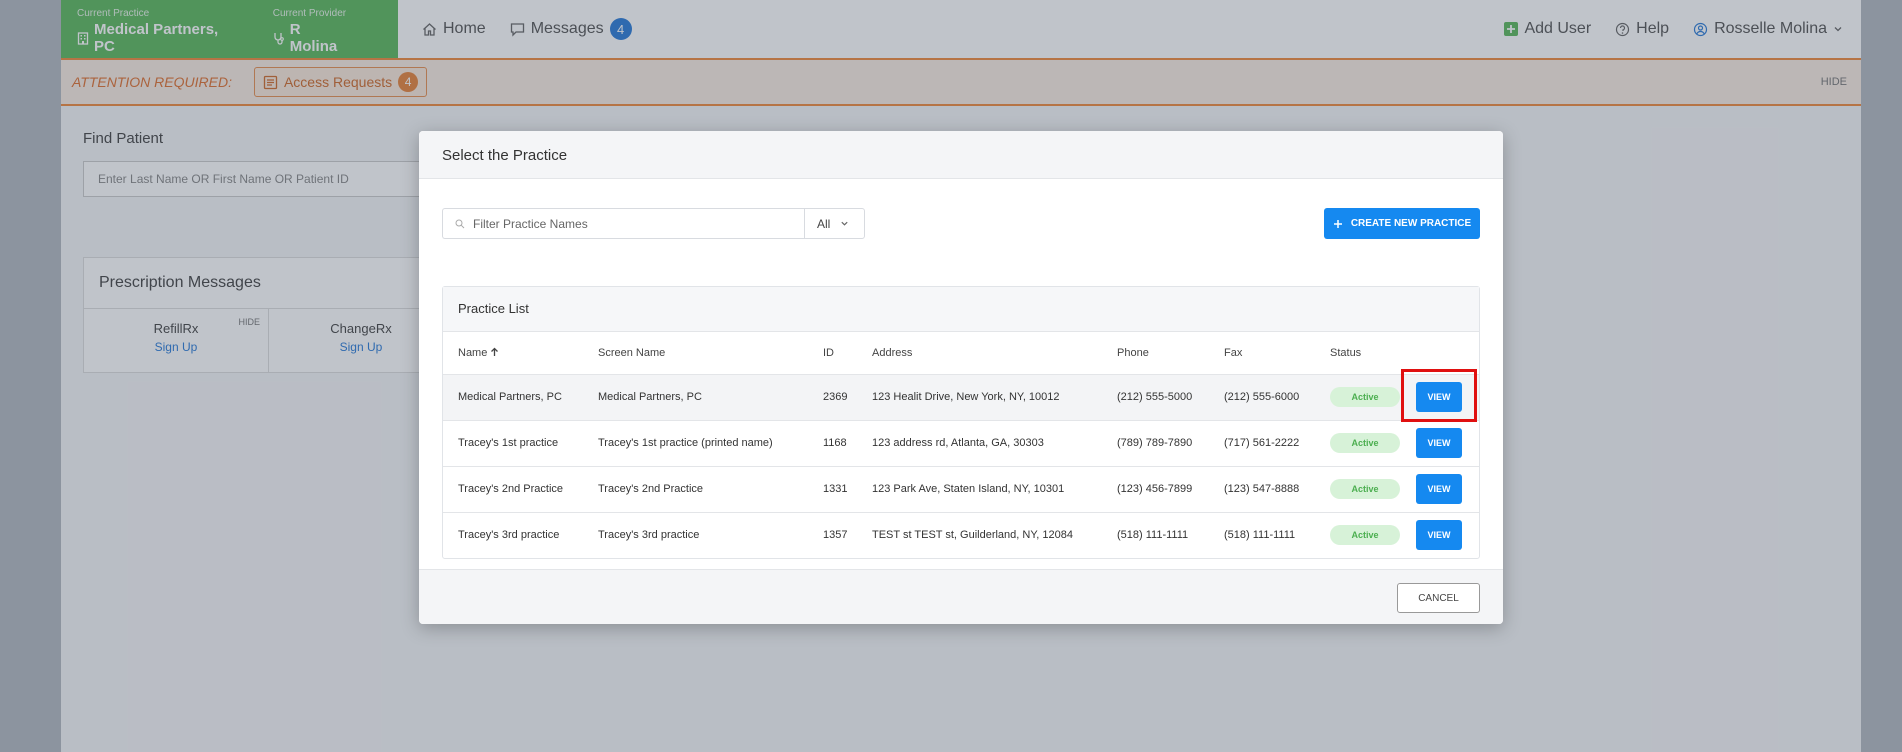 This screenshot has width=1902, height=752. Describe the element at coordinates (695, 489) in the screenshot. I see `row-screen-name: Tracey's 2nd Practice` at that location.